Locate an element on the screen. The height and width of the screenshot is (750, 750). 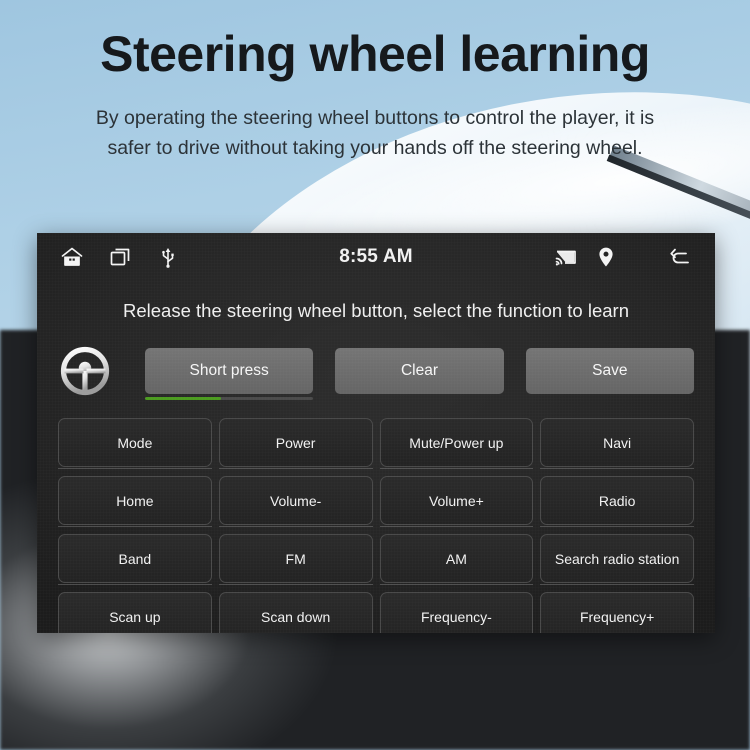
function-button: Frequency- is located at coordinates (456, 612).